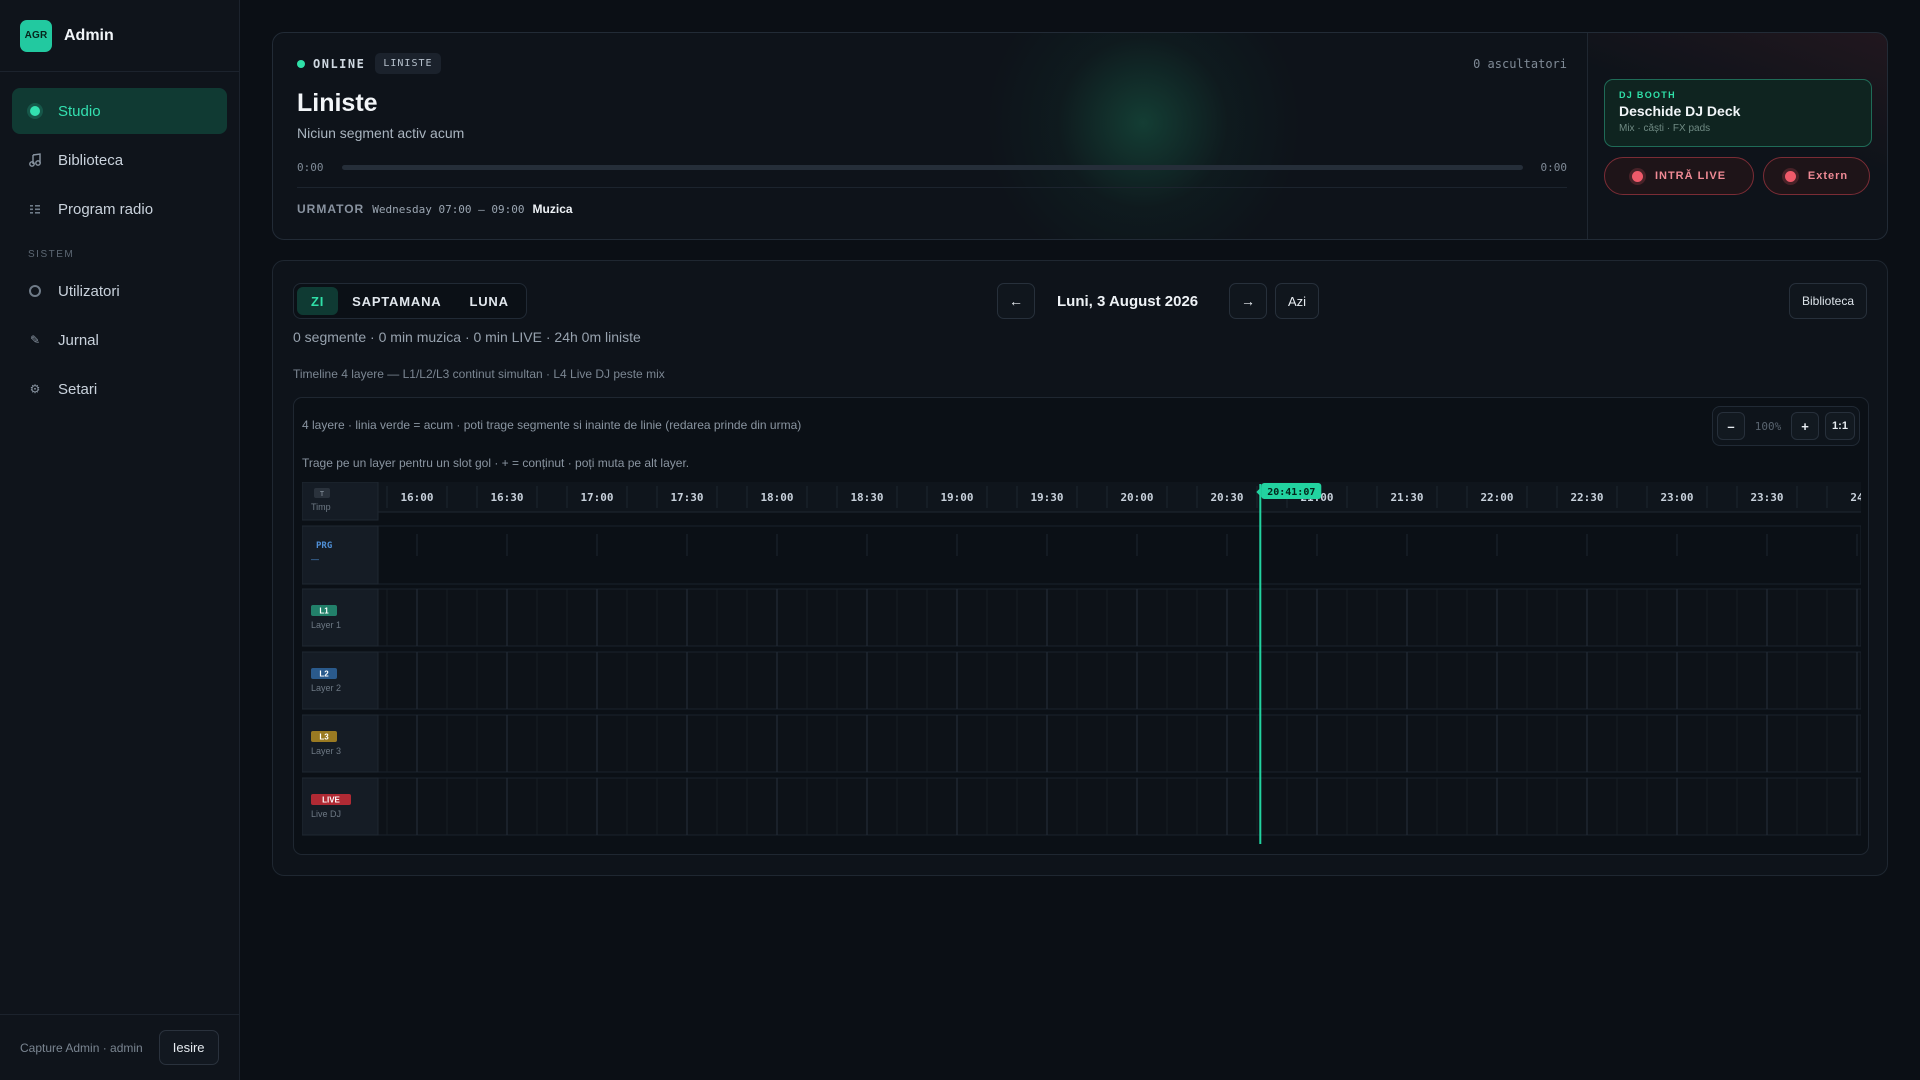 The width and height of the screenshot is (1920, 1080). What do you see at coordinates (35, 340) in the screenshot?
I see `pencil-icon: ✎` at bounding box center [35, 340].